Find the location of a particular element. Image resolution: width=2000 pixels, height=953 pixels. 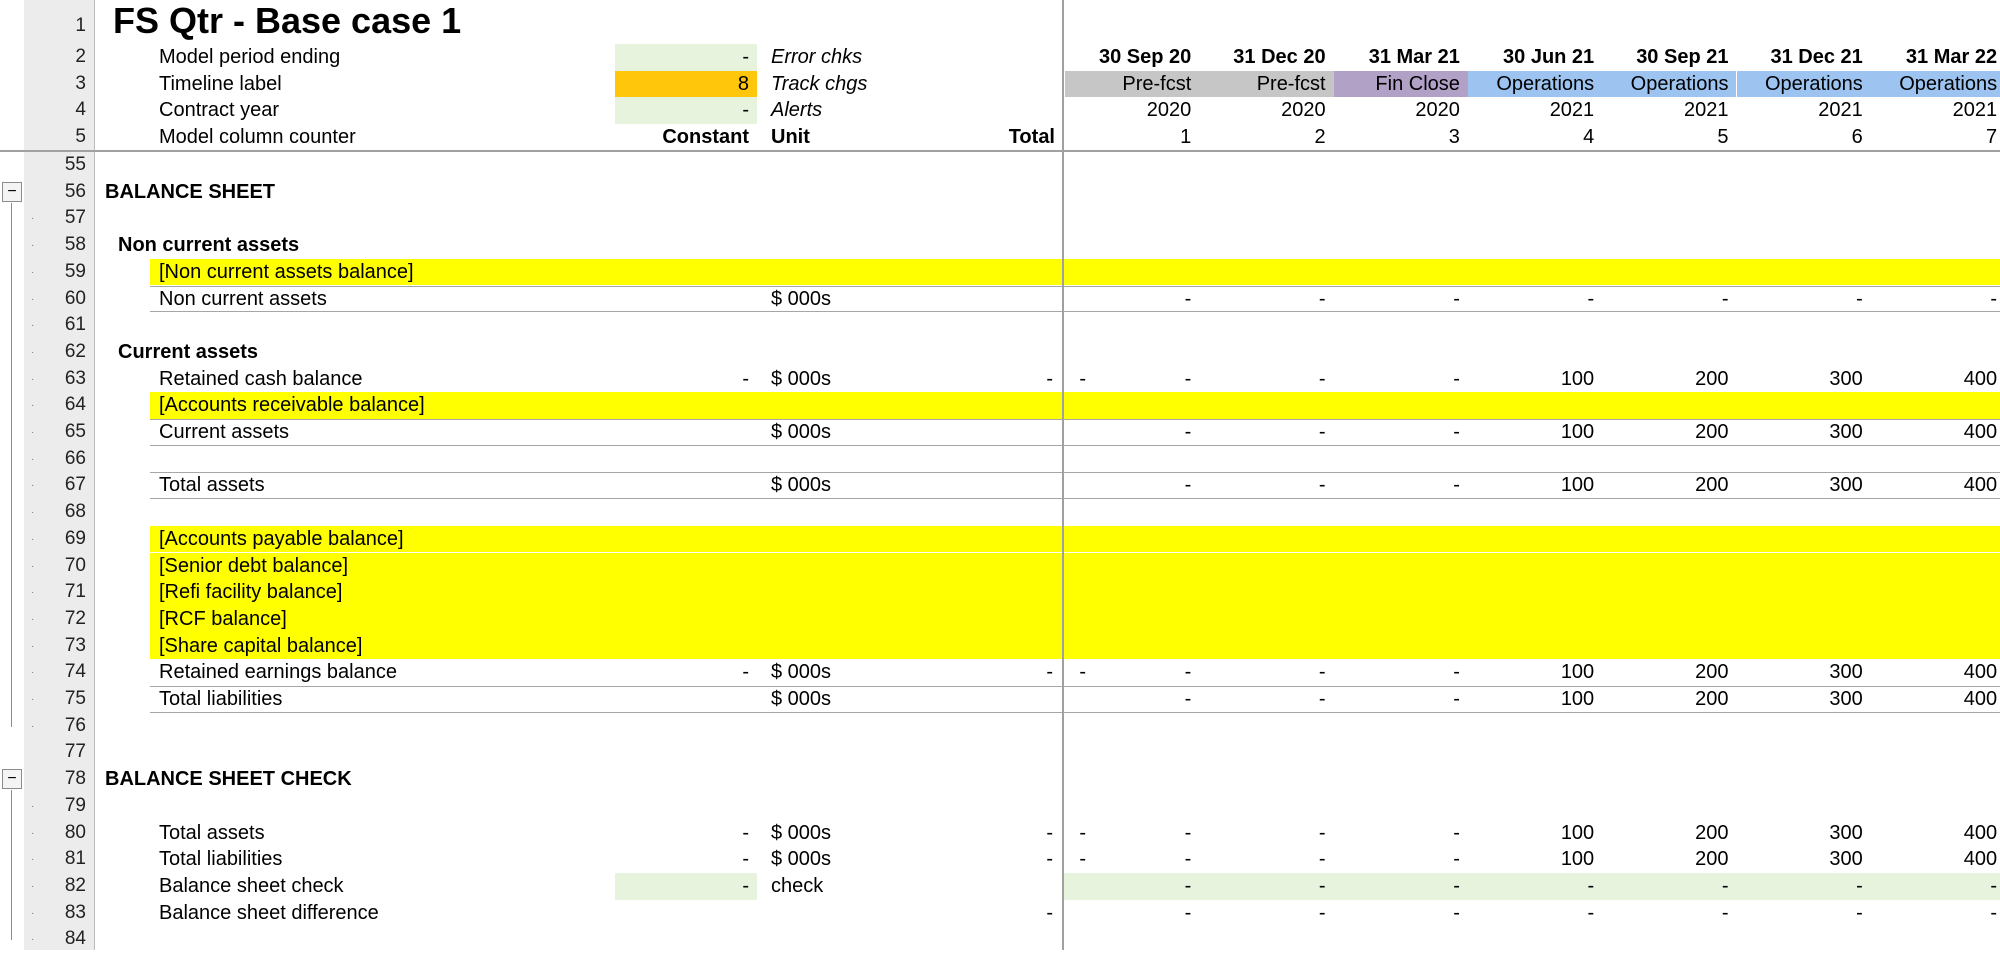

row-number: 74 is located at coordinates (55, 672).